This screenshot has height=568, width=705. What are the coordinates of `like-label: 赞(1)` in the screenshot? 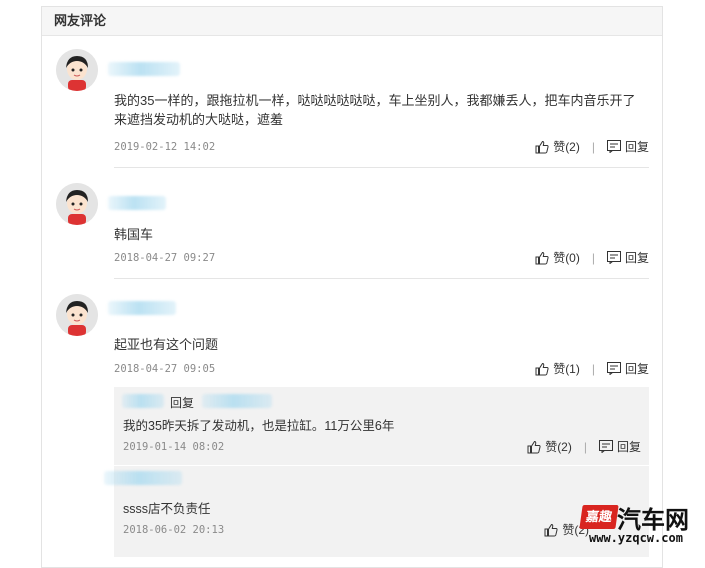 It's located at (566, 369).